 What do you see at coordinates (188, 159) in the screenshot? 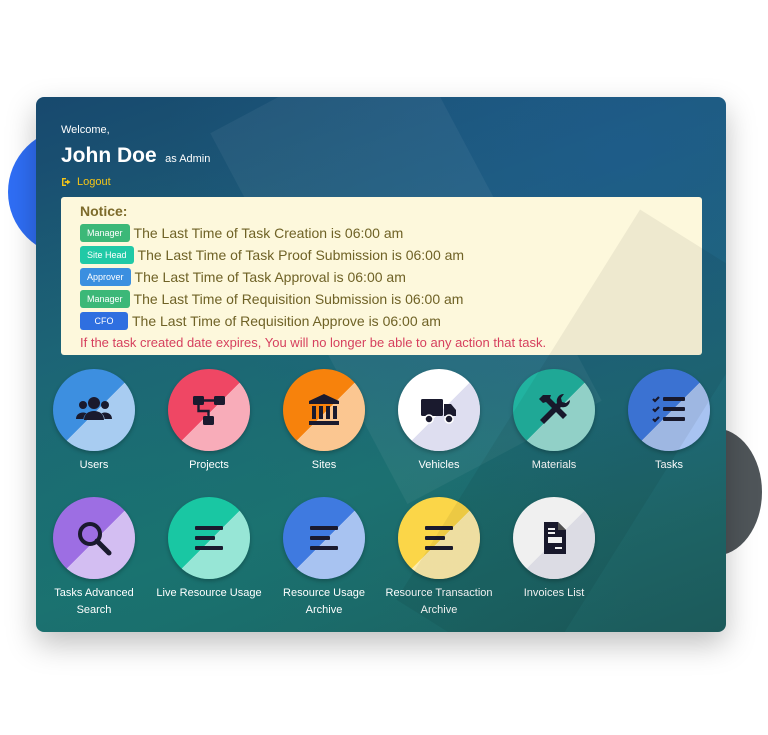
I see `user-role: as Admin` at bounding box center [188, 159].